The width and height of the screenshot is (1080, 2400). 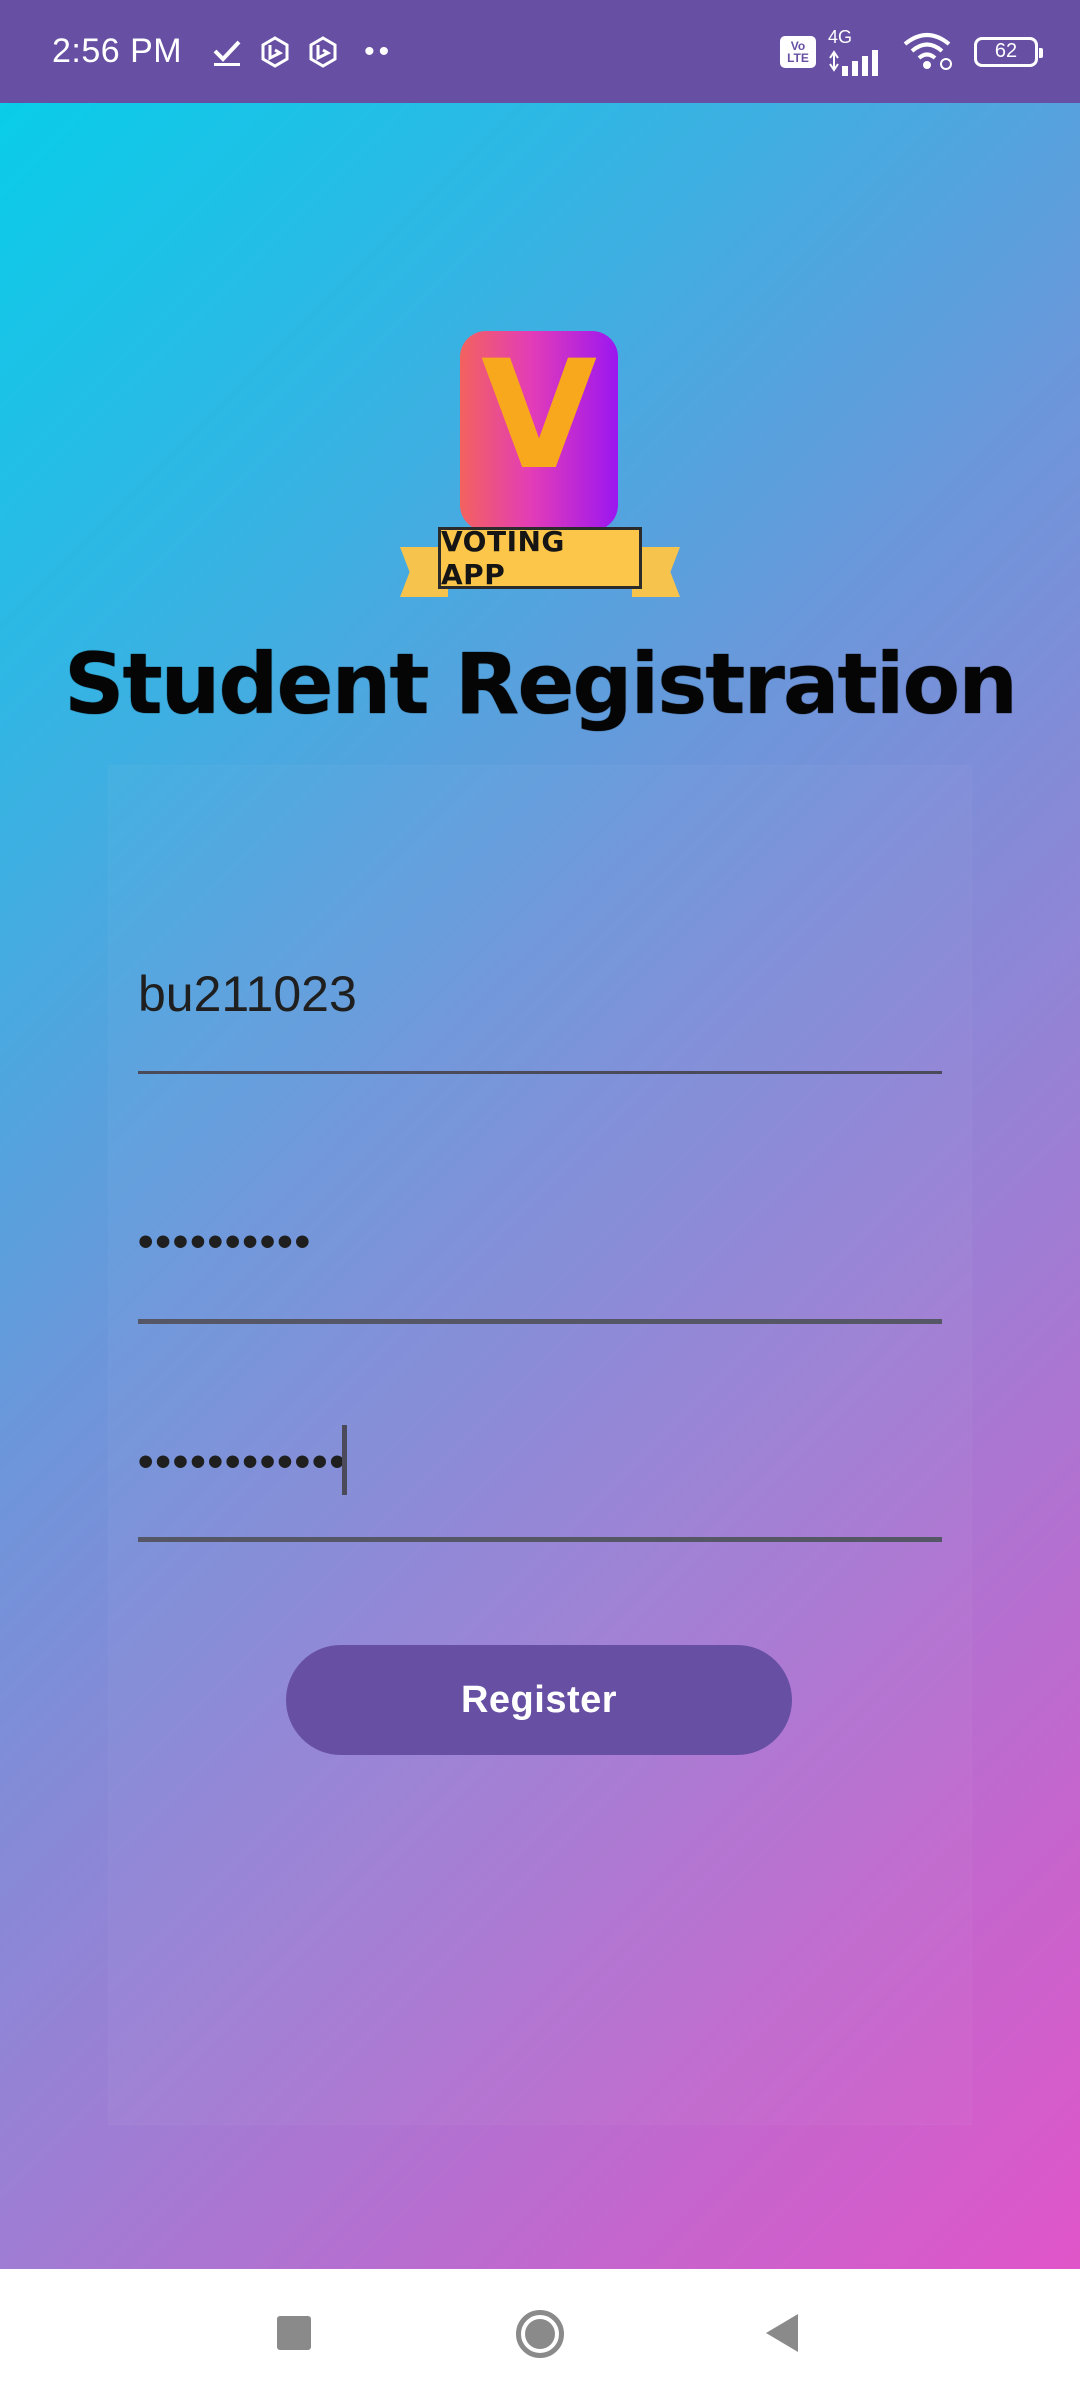 I want to click on back-icon, so click(x=782, y=2333).